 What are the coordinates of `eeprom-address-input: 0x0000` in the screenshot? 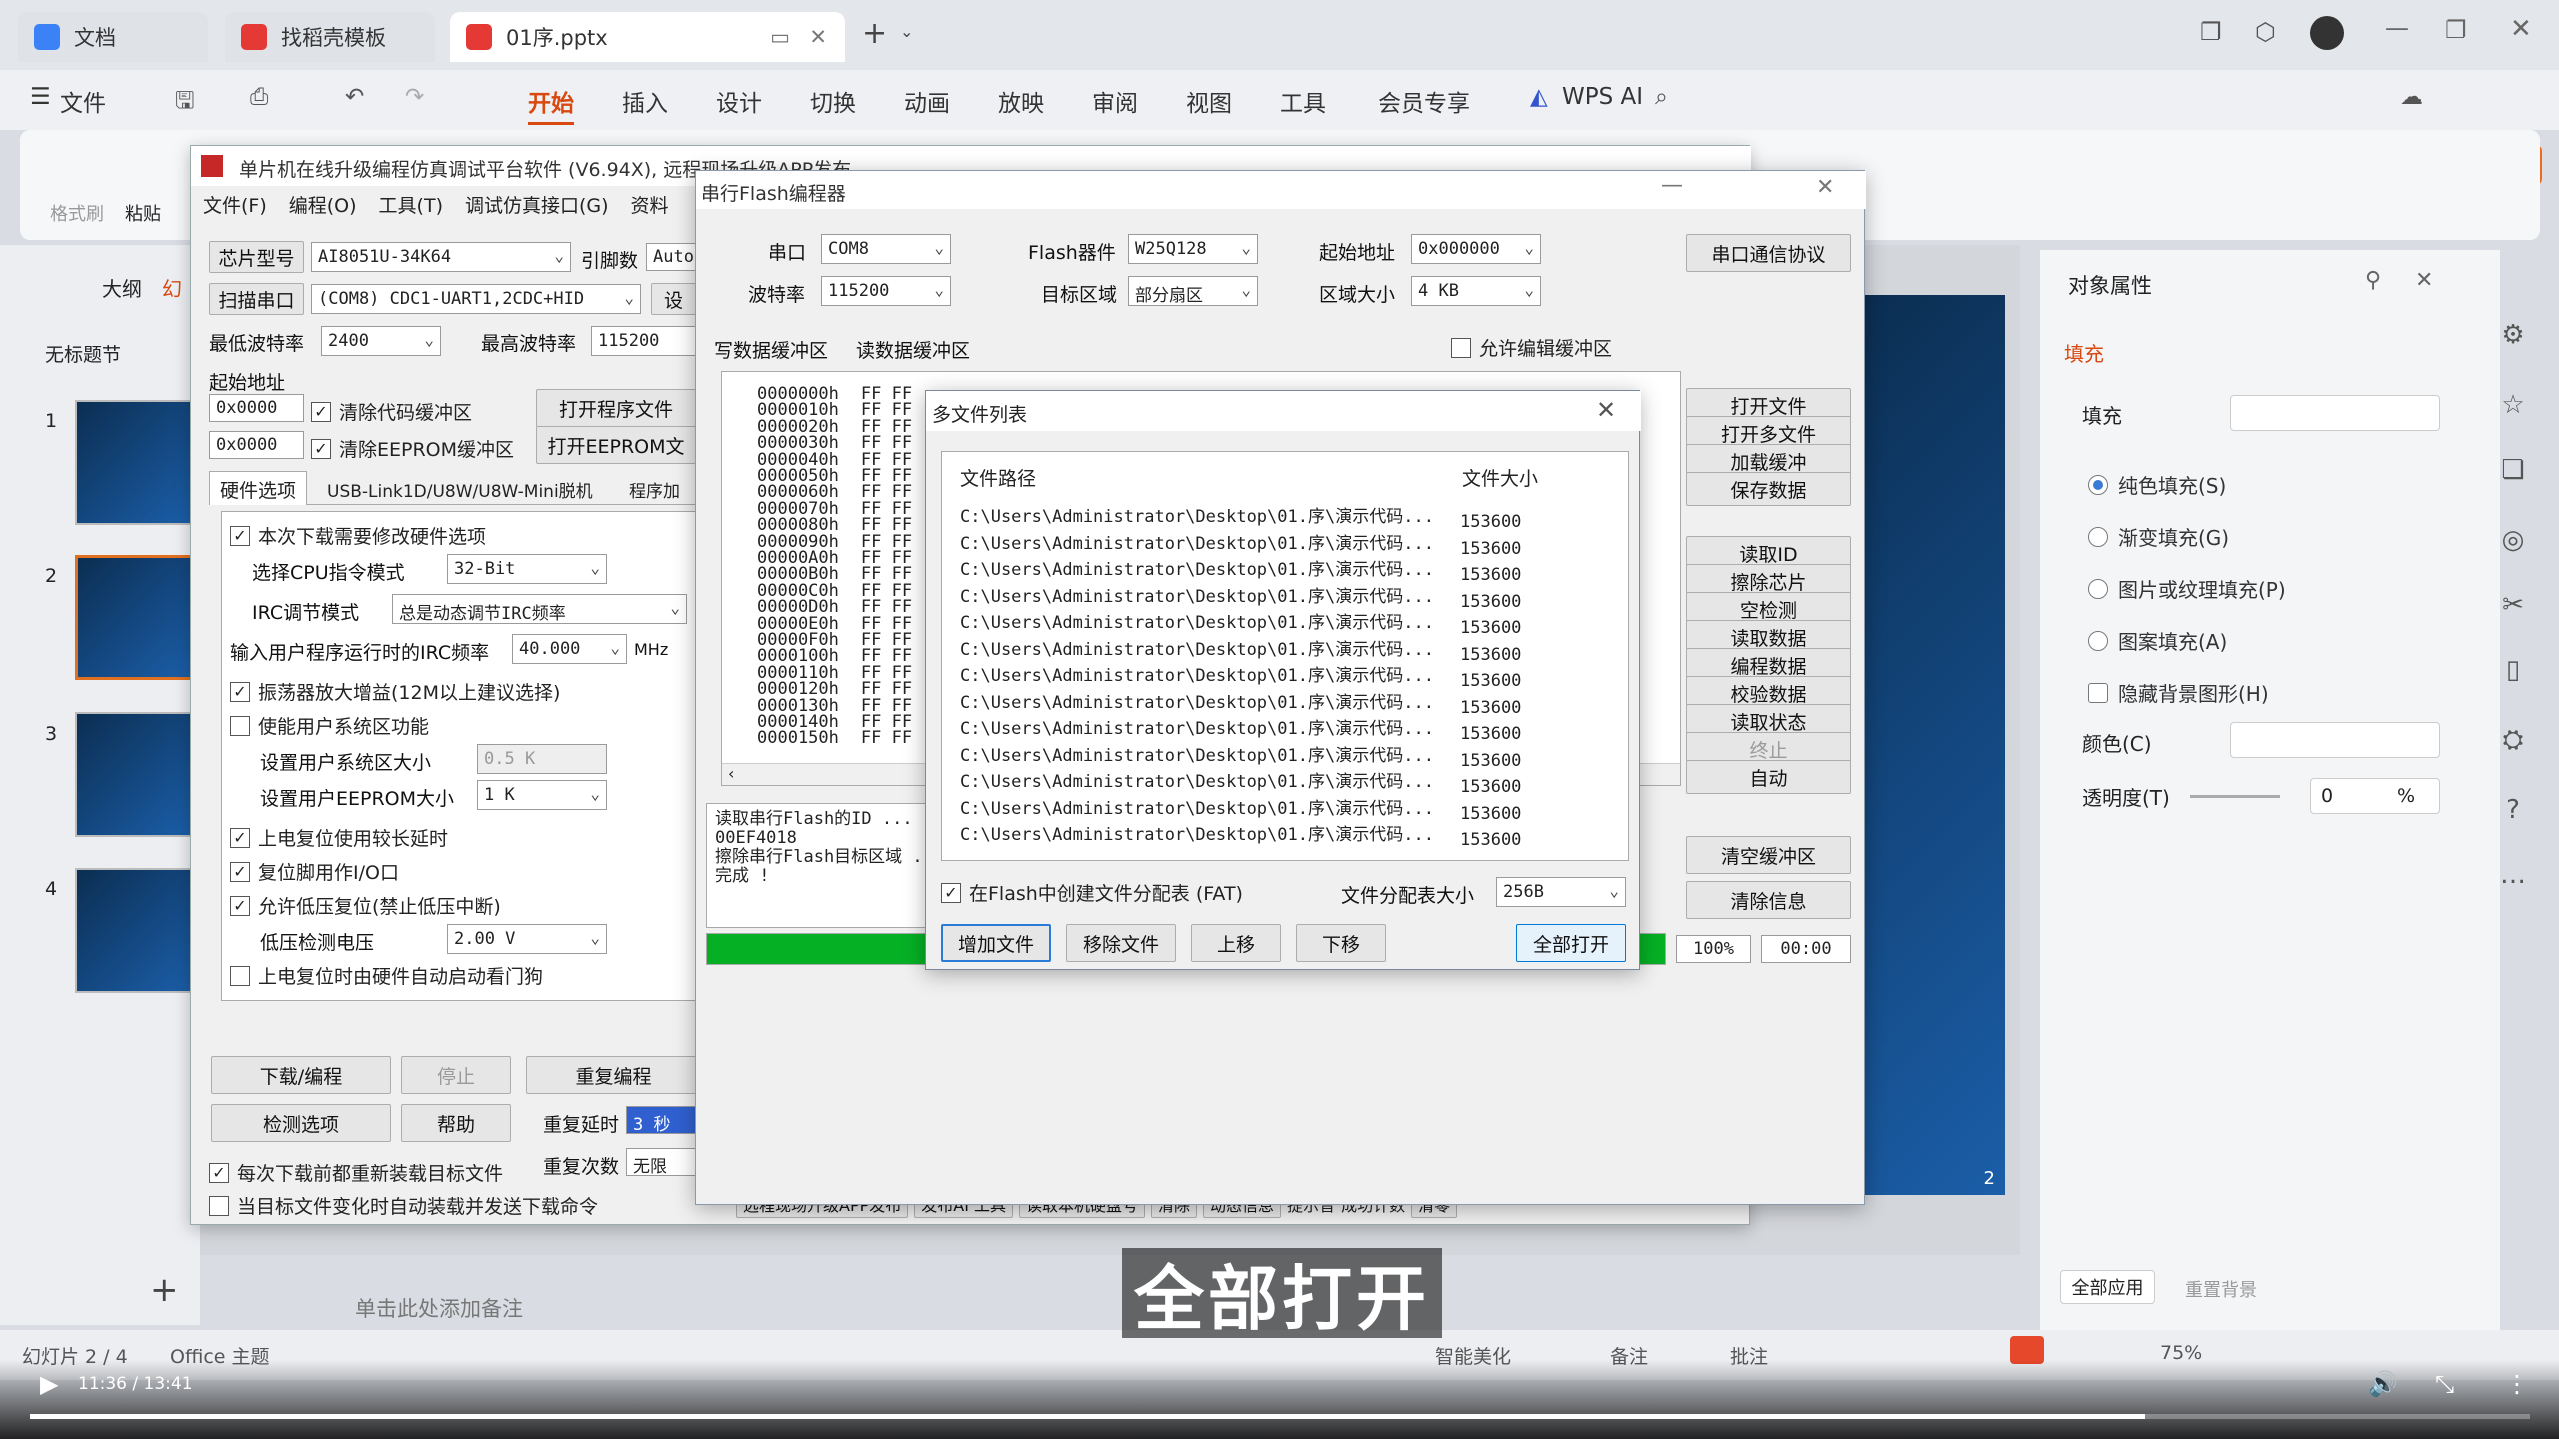 It's located at (256, 445).